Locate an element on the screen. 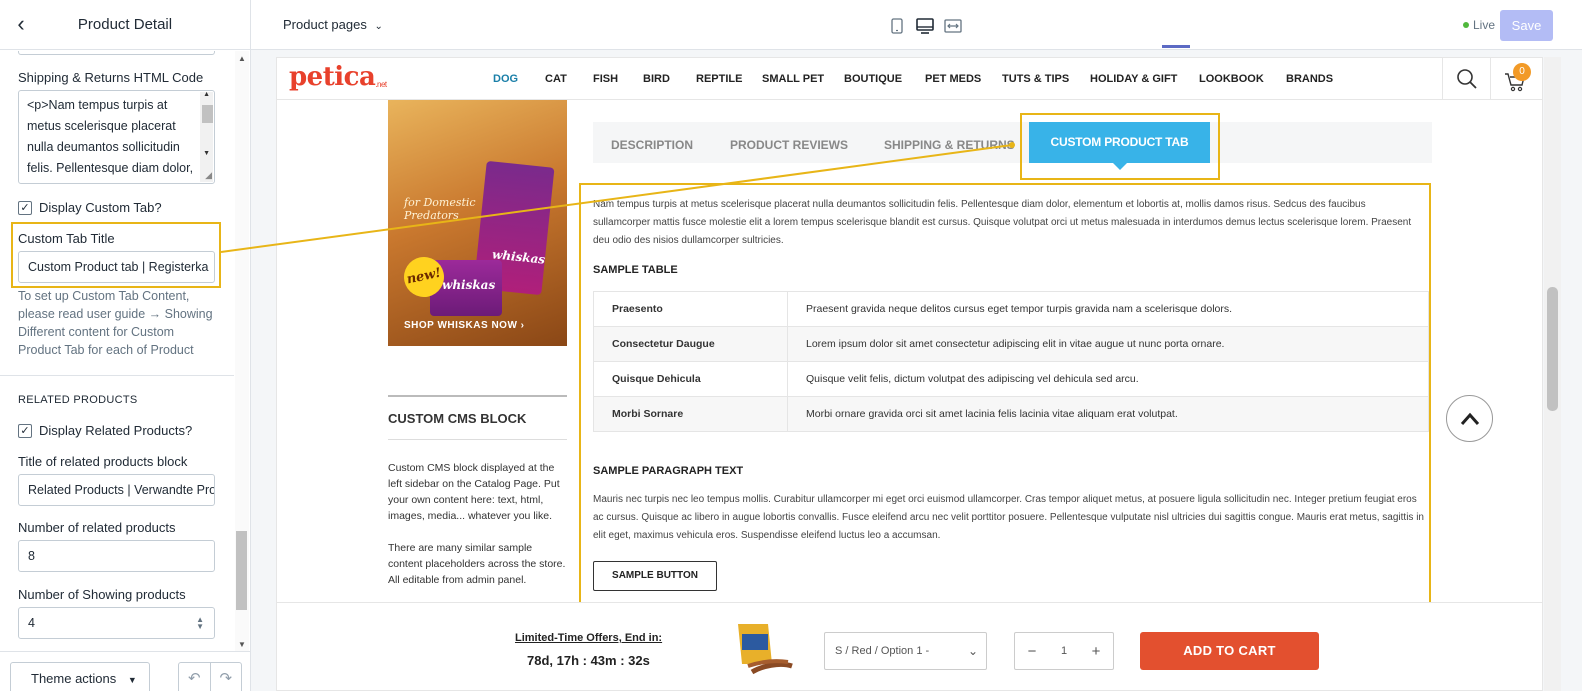 The image size is (1582, 691). chevron-up-icon is located at coordinates (1469, 418).